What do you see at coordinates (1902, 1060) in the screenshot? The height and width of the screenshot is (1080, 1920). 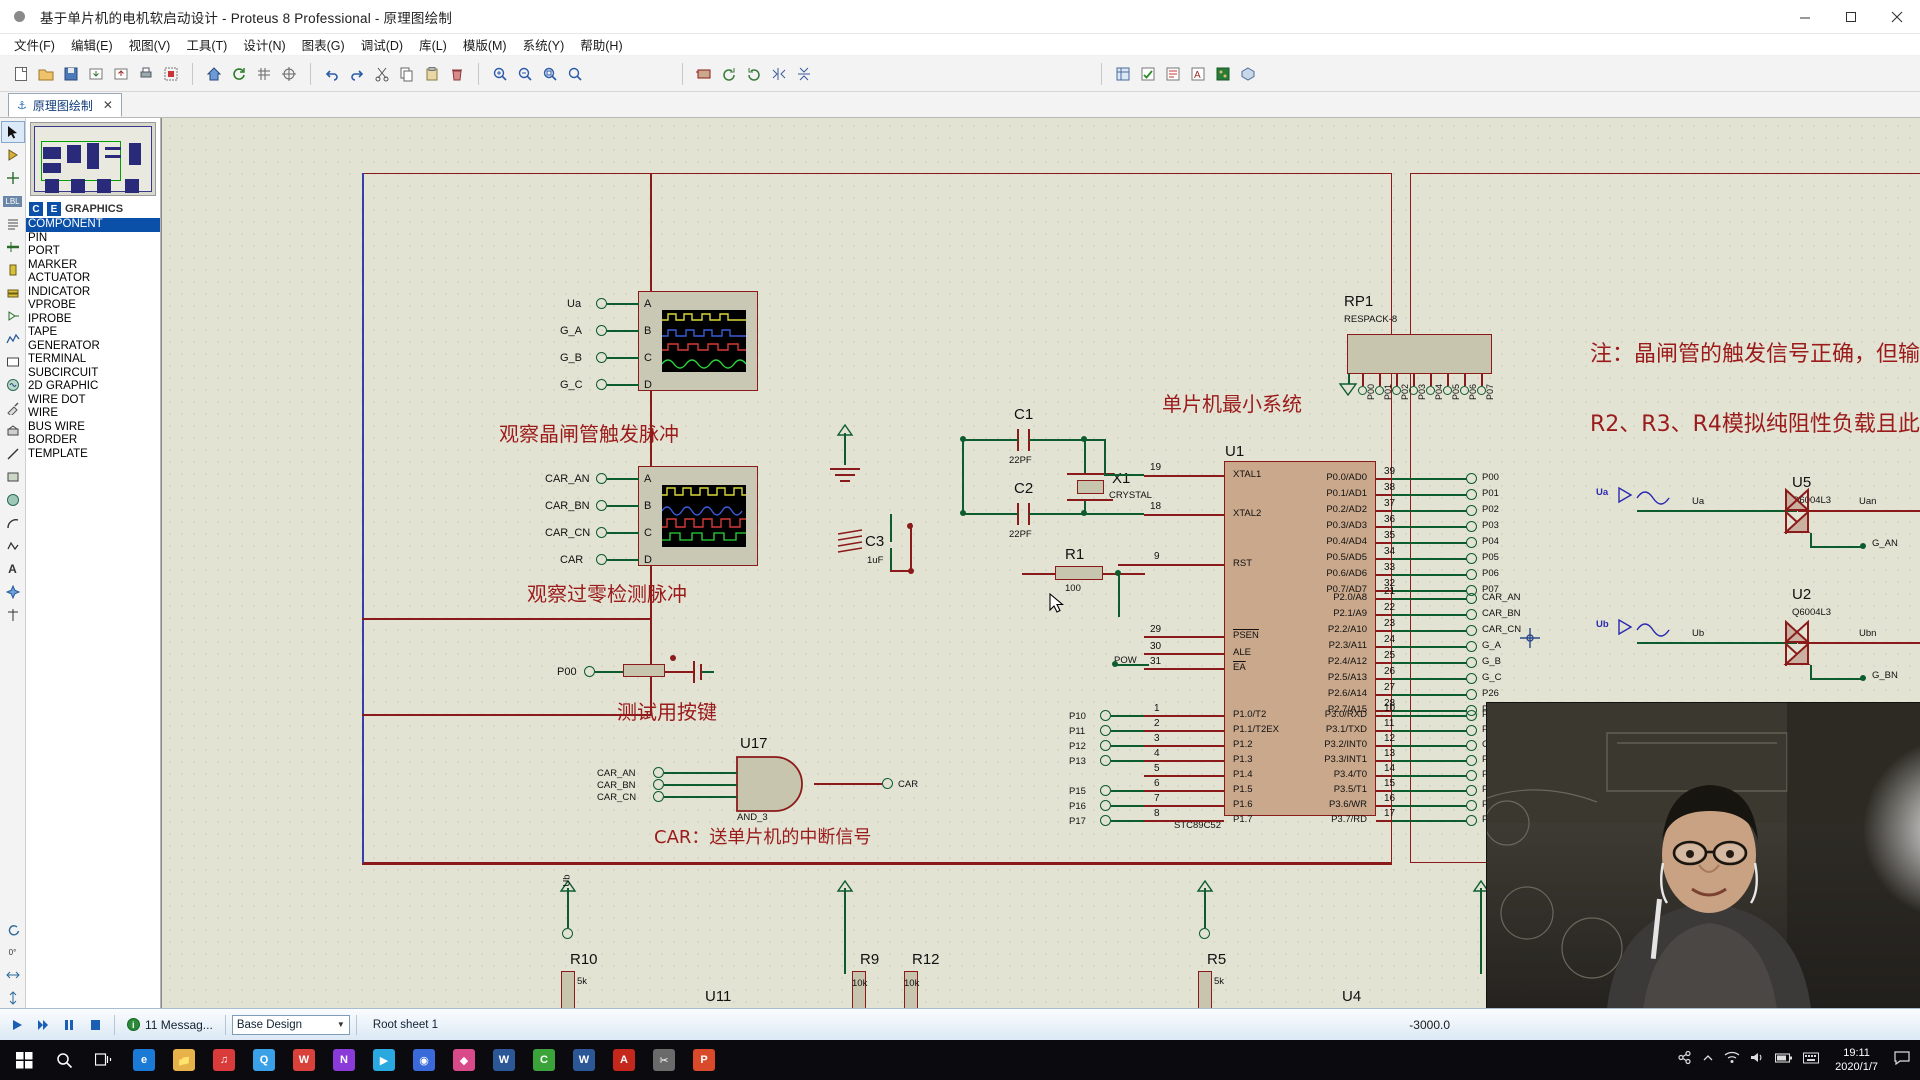 I see `notification-icon` at bounding box center [1902, 1060].